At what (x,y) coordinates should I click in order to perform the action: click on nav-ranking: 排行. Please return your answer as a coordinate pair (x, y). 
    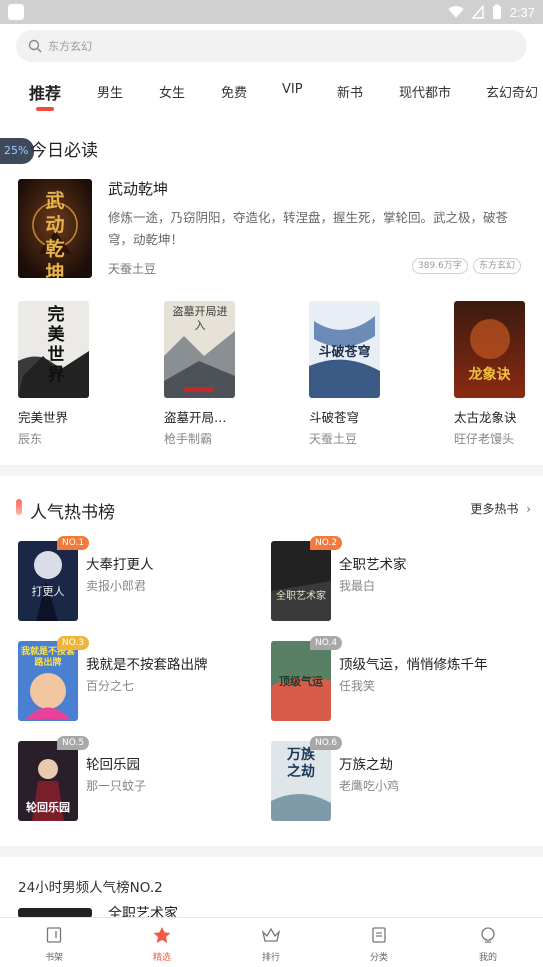
    Looking at the image, I should click on (271, 944).